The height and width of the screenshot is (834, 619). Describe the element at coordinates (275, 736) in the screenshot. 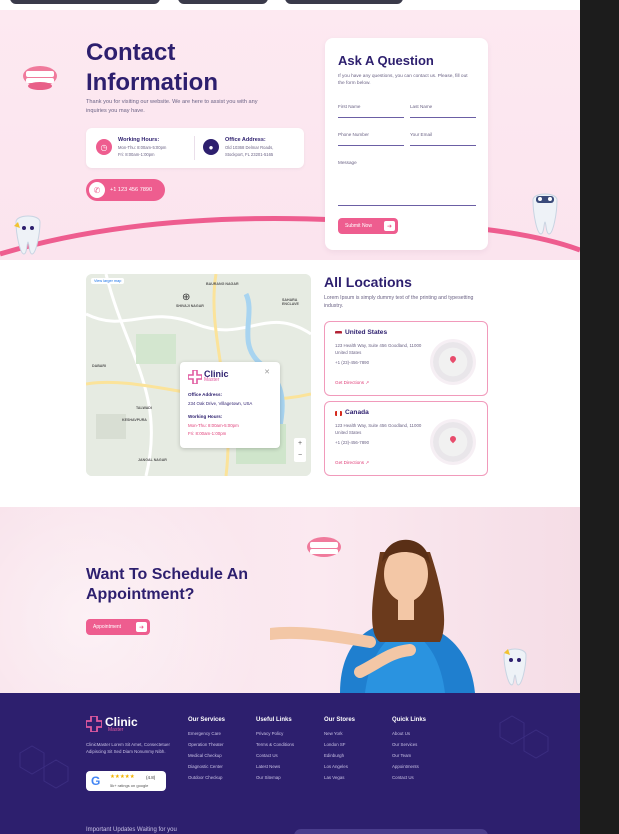

I see `footer-link: Privacy Policy` at that location.